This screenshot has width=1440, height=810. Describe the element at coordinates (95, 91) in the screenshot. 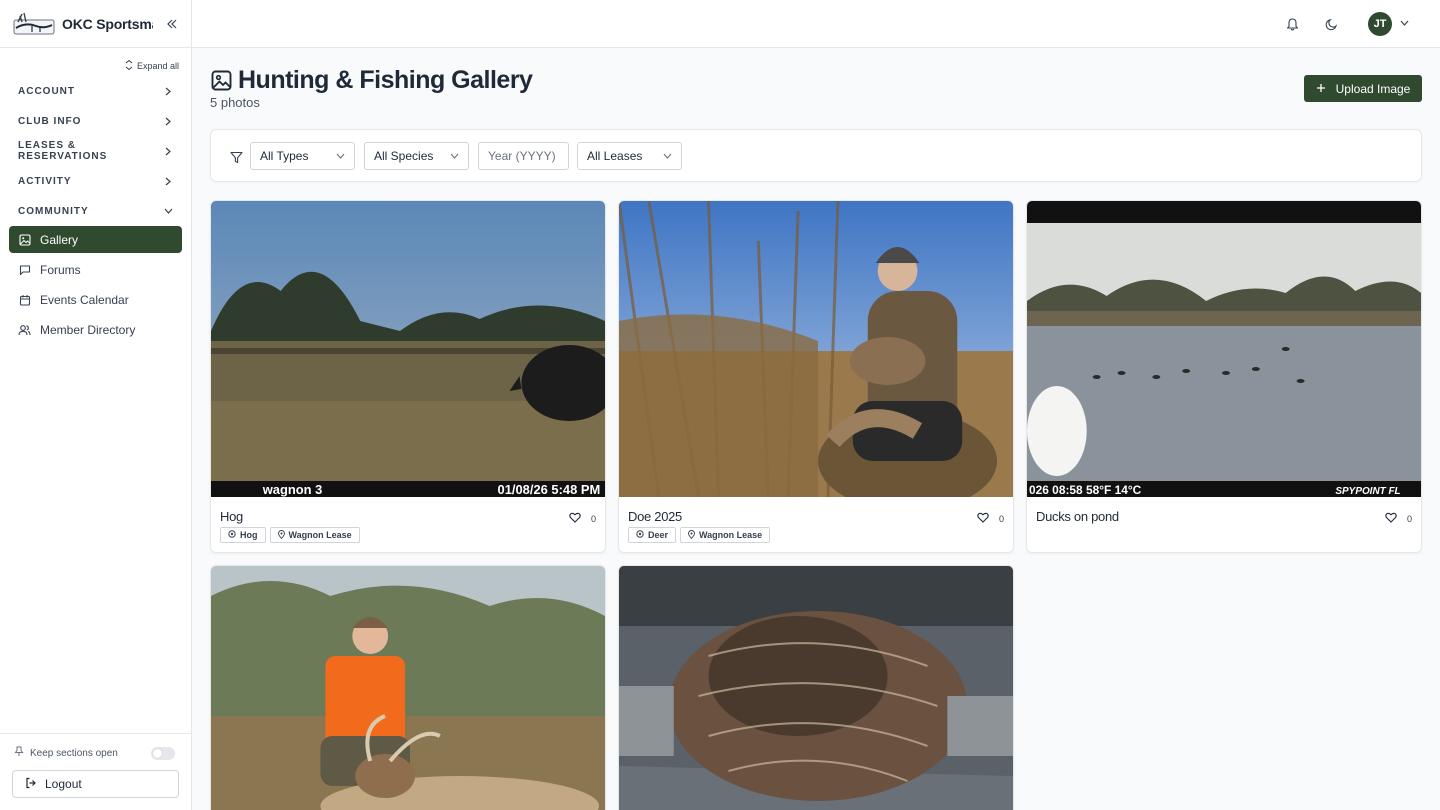

I see `section-account: ACCOUNT` at that location.